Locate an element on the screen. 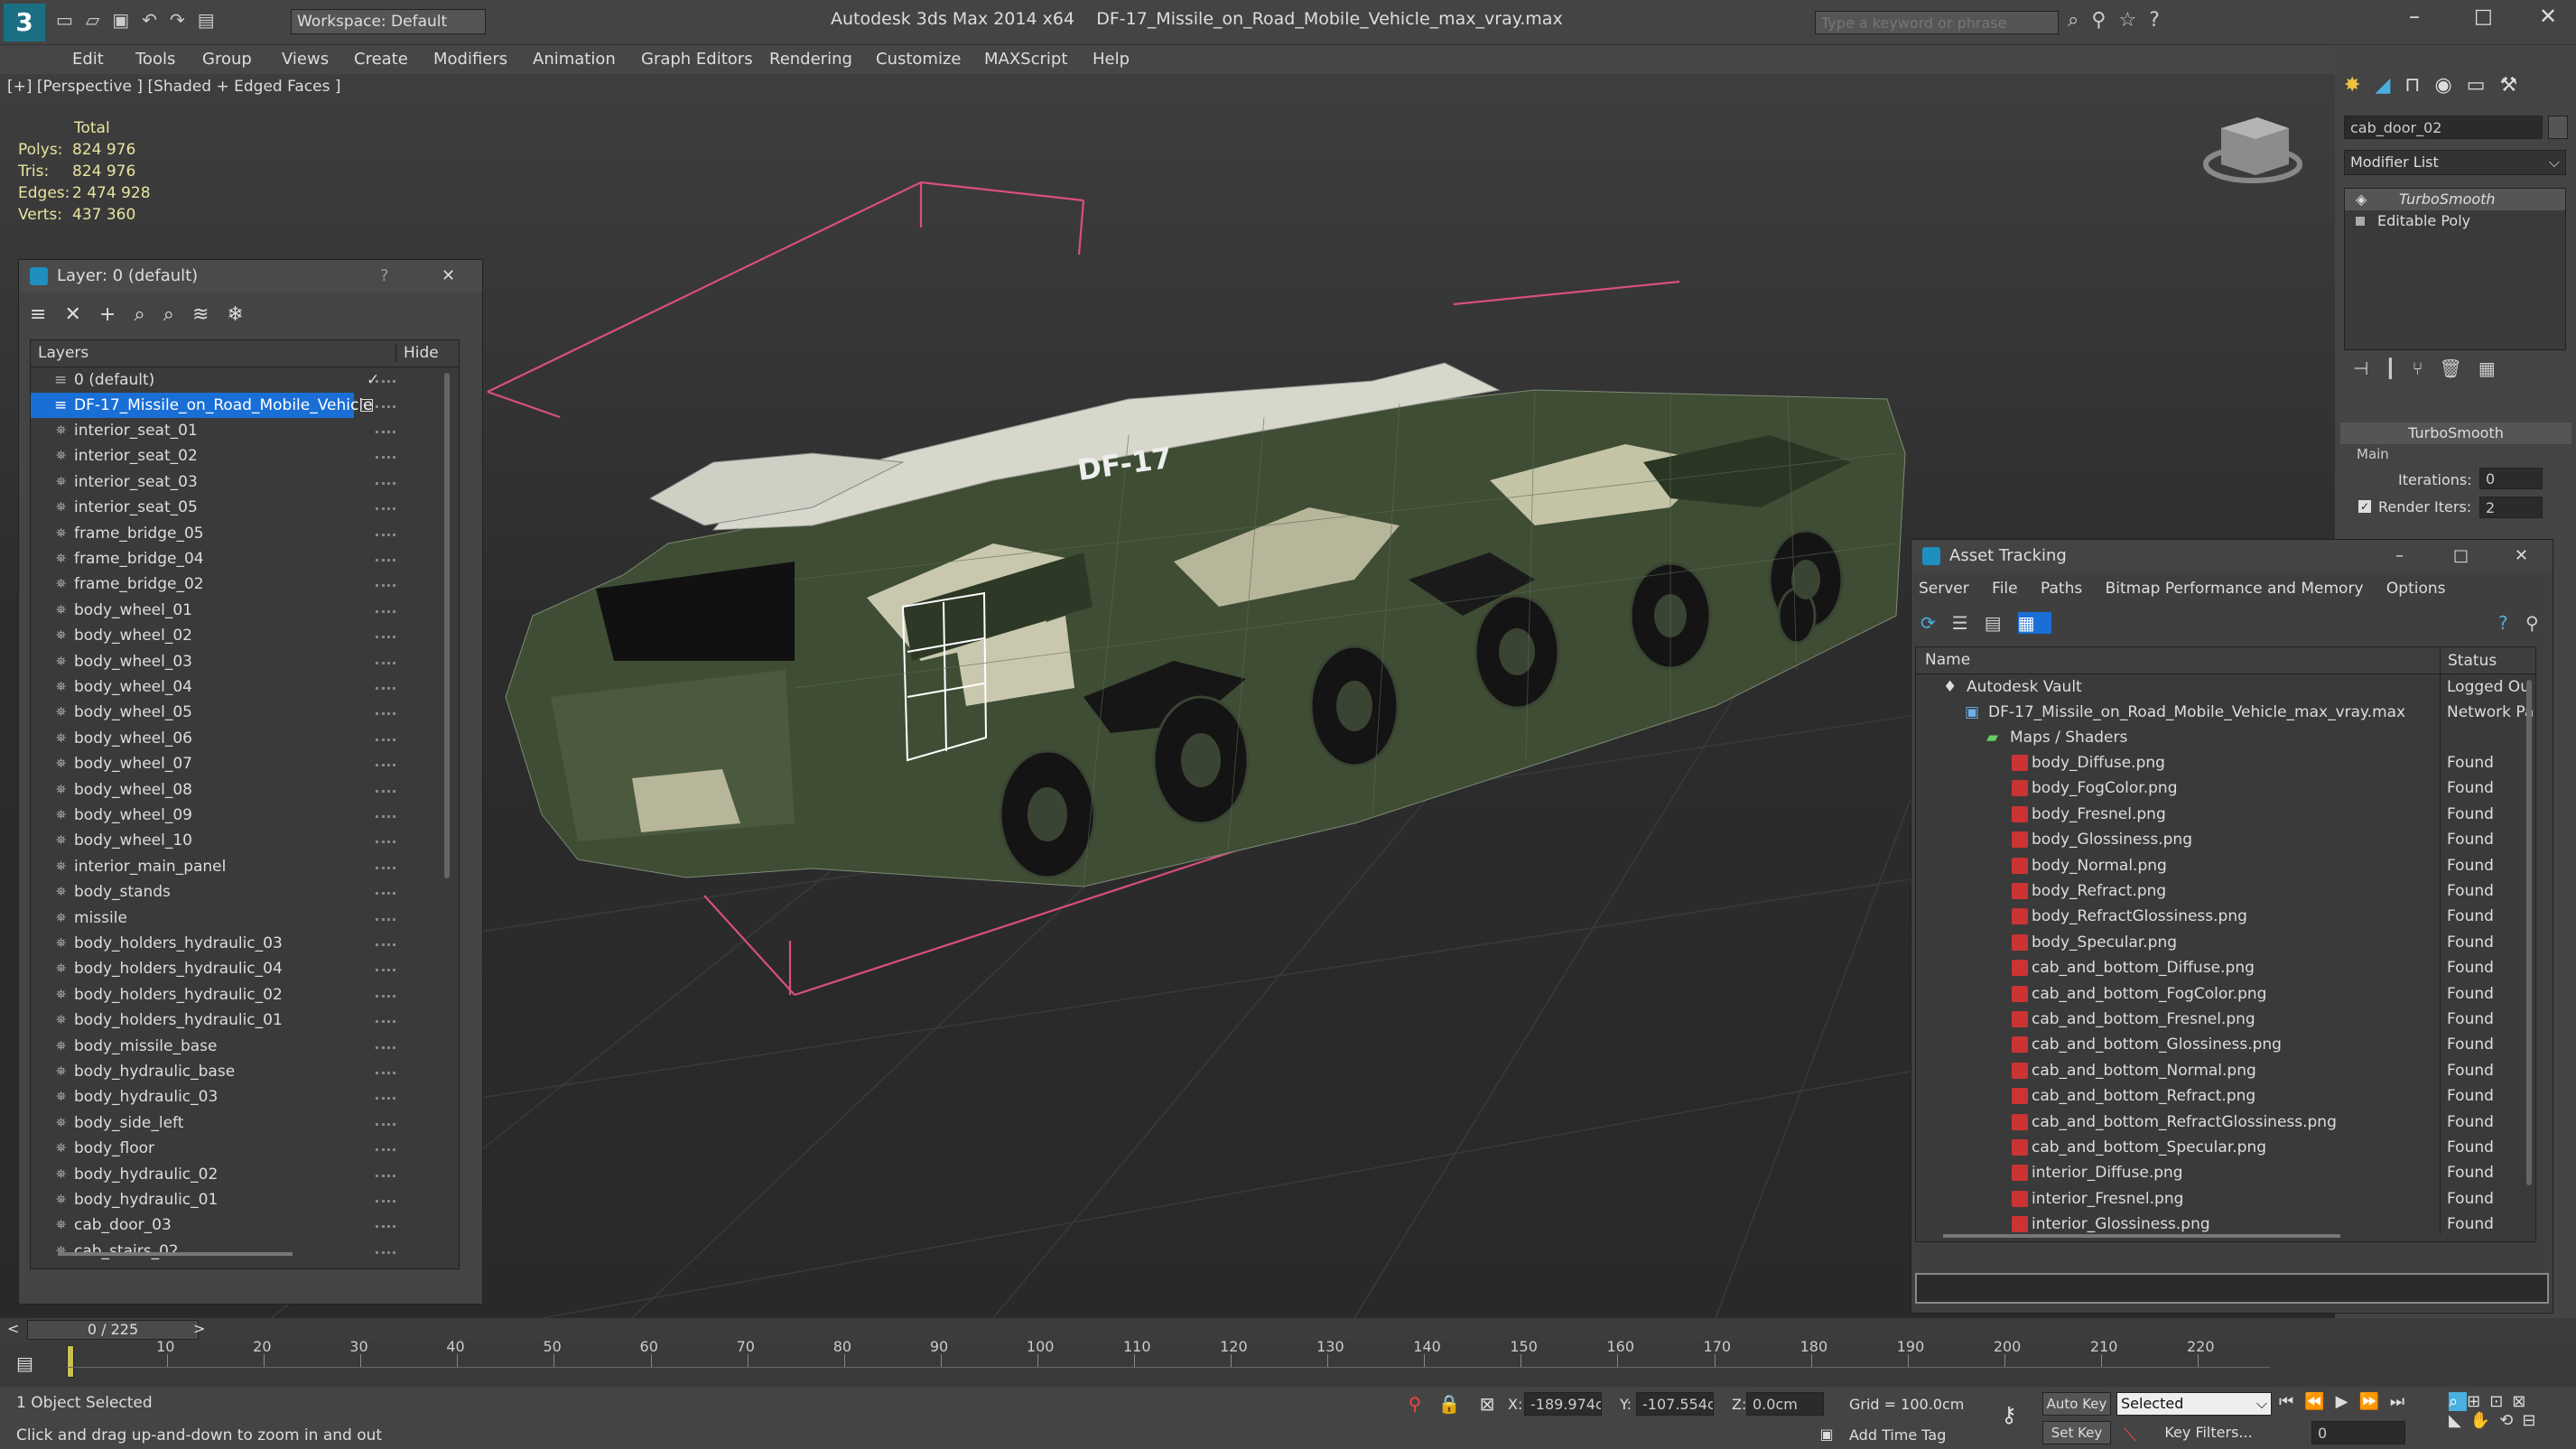  layer-object-row: ⛯ cab_stairs_02 is located at coordinates (245, 1251).